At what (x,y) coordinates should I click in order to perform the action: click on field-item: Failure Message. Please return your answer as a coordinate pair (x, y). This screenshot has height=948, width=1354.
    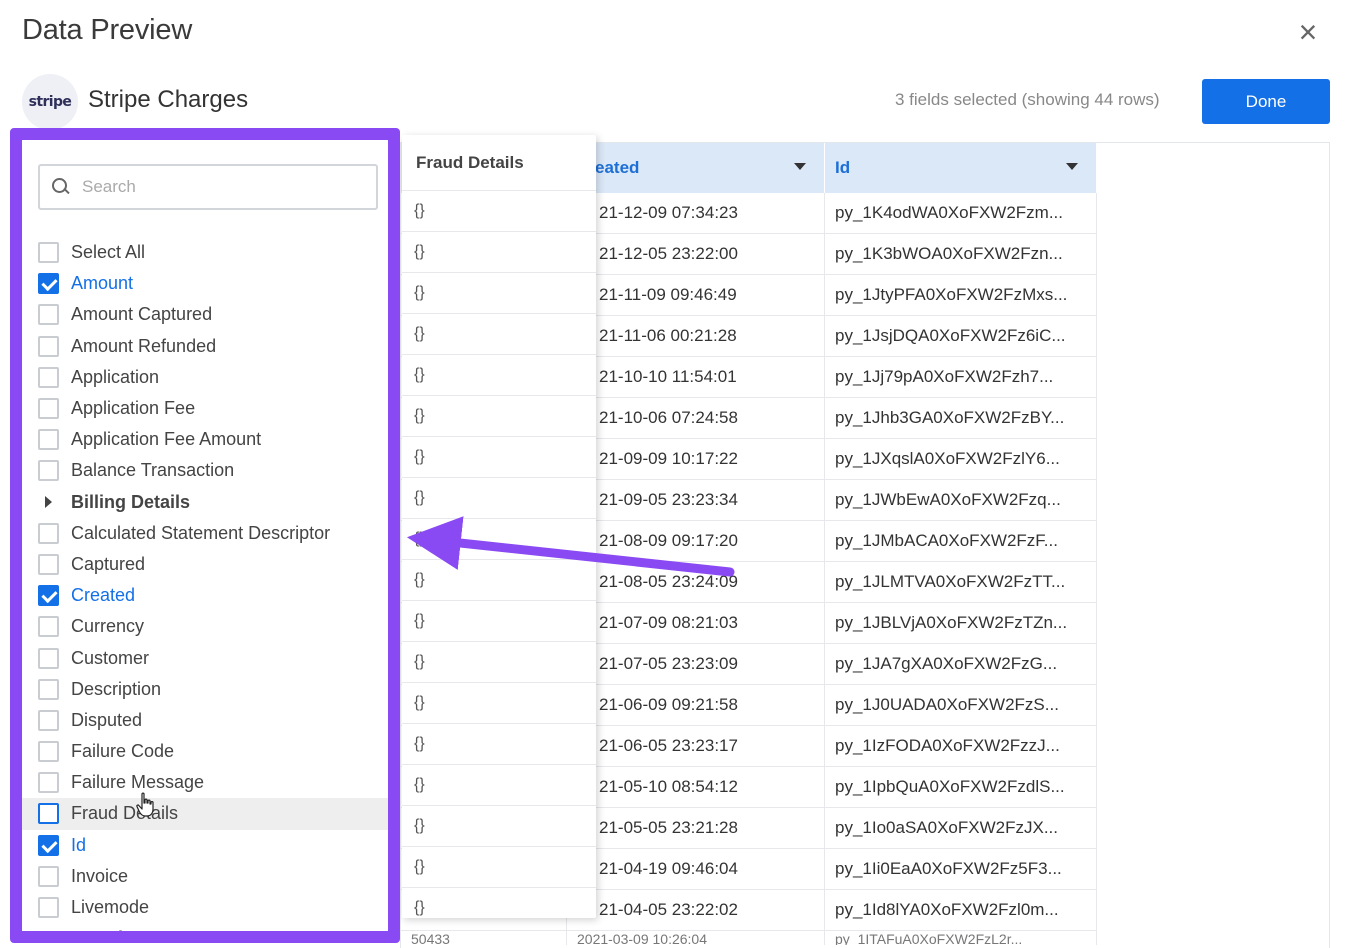
    Looking at the image, I should click on (205, 782).